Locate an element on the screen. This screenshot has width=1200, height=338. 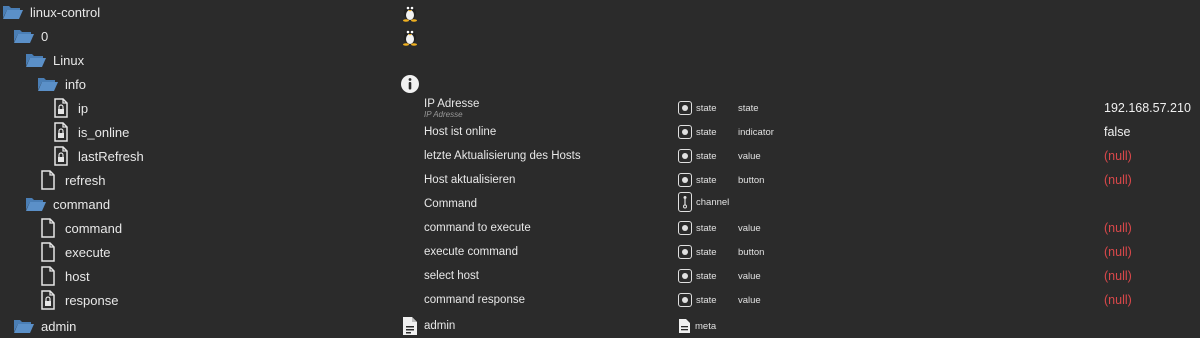
state-value: 192.168.57.210 is located at coordinates (1147, 108).